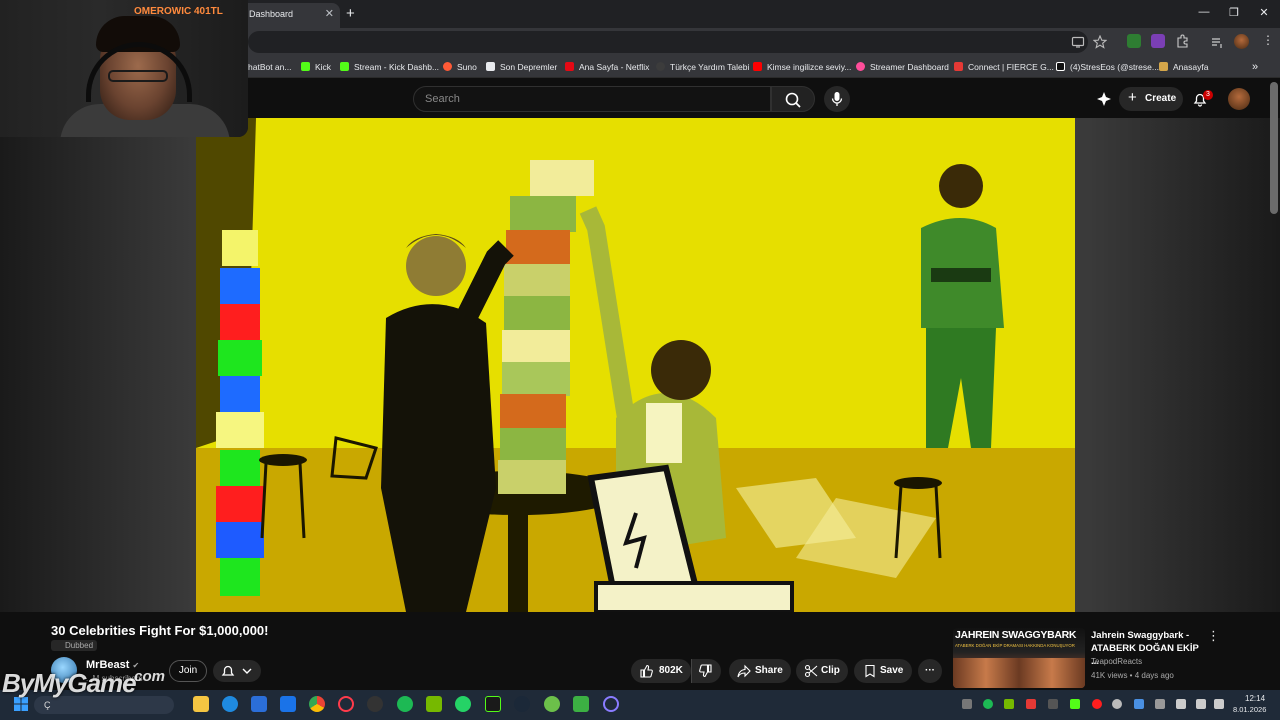 This screenshot has width=1280, height=720. What do you see at coordinates (1241, 41) in the screenshot?
I see `profile-avatar` at bounding box center [1241, 41].